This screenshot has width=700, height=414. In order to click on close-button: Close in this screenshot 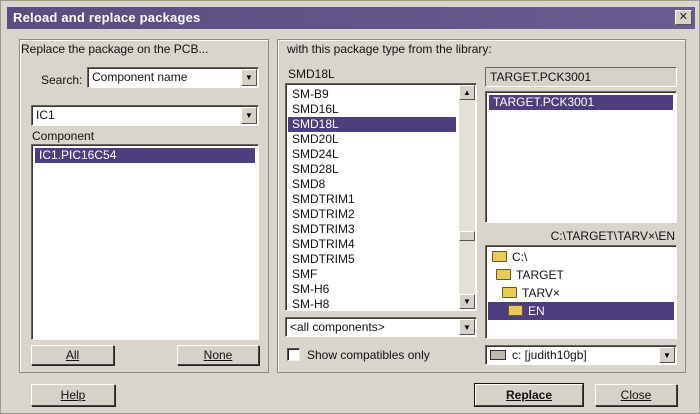, I will do `click(636, 395)`.